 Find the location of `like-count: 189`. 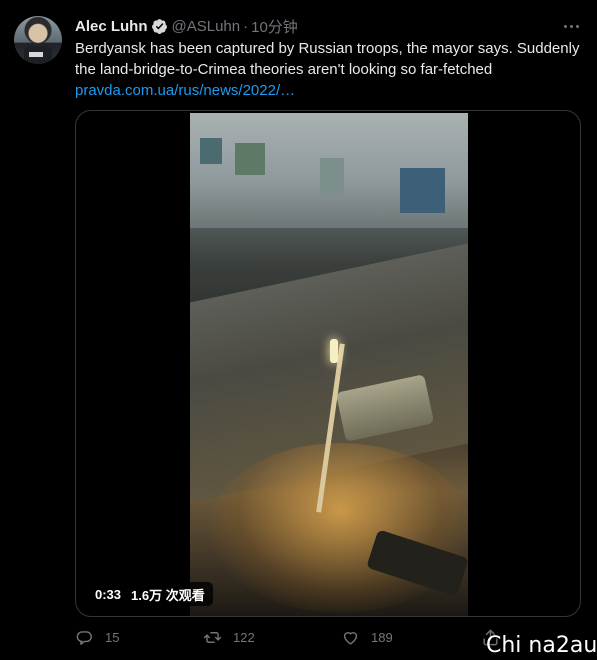

like-count: 189 is located at coordinates (382, 637).